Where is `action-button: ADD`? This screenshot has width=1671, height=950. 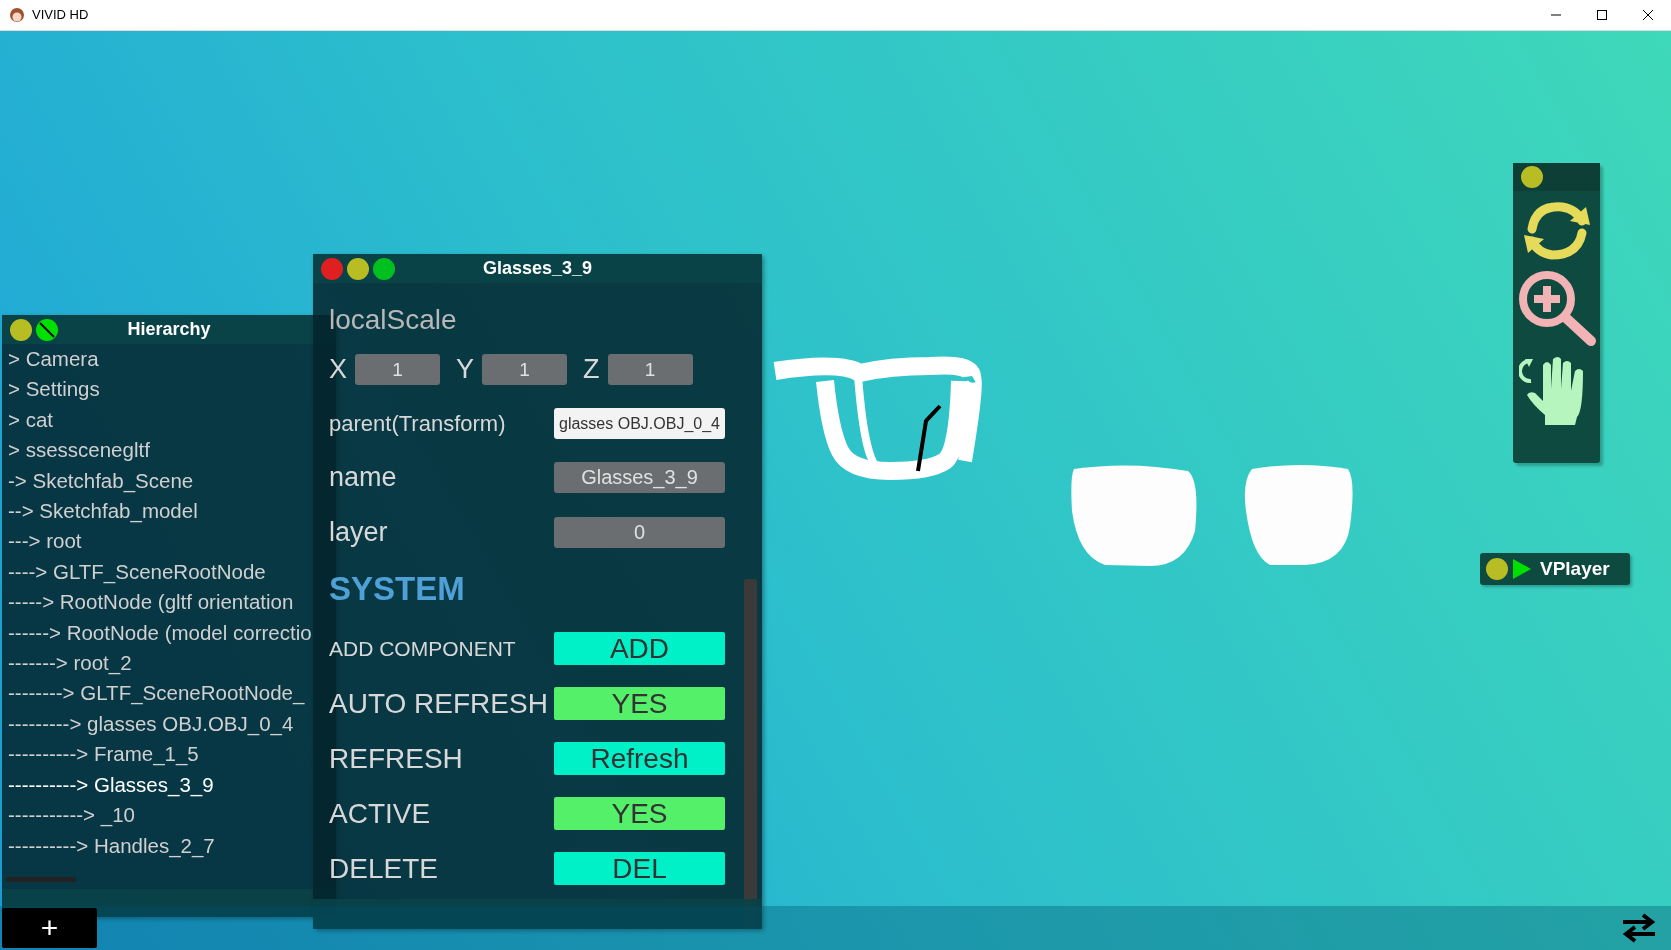 action-button: ADD is located at coordinates (639, 648).